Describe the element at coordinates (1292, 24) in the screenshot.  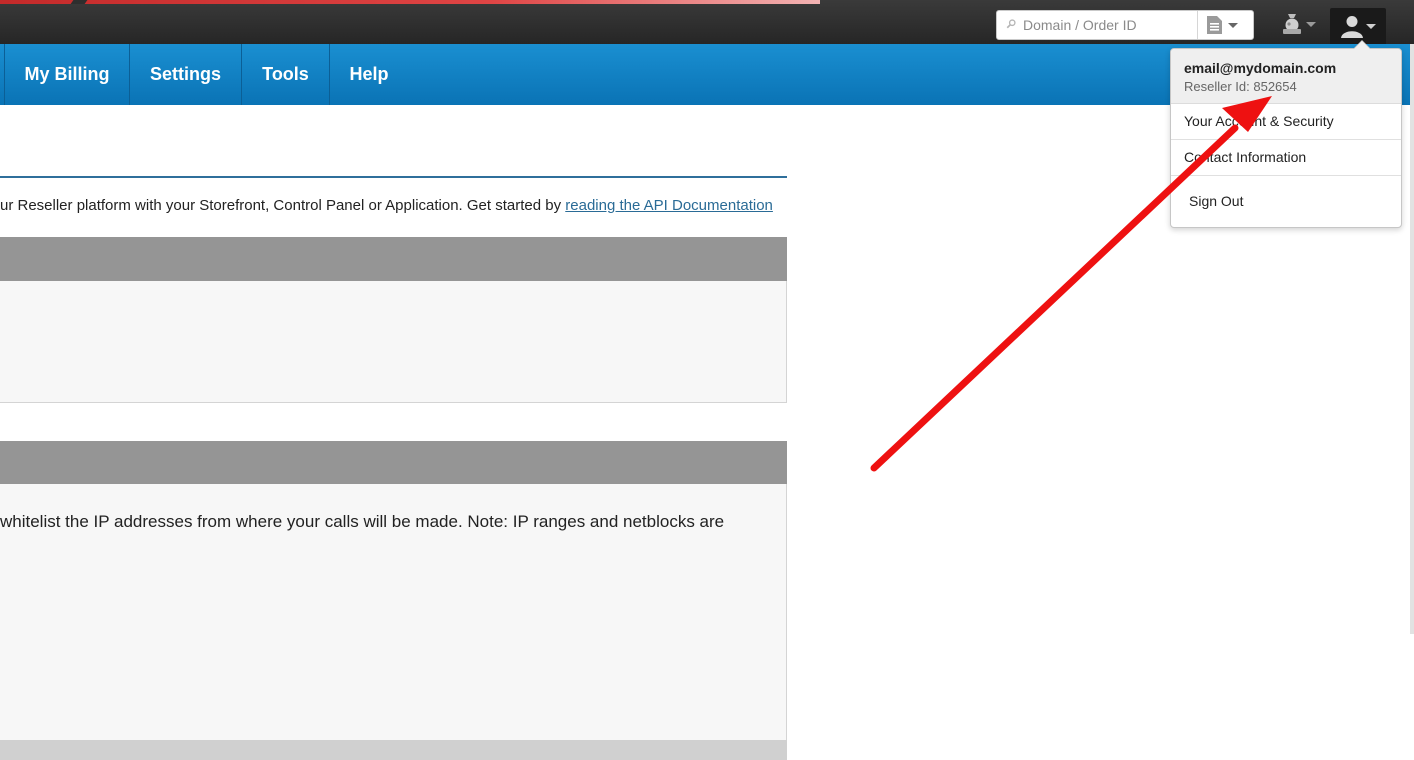
I see `tools-icon` at that location.